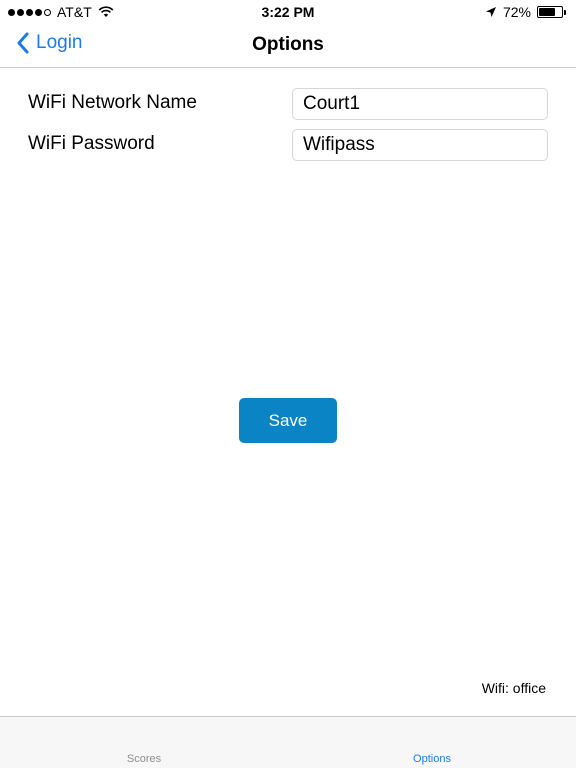 The height and width of the screenshot is (768, 576). I want to click on tab-bar: Scores Options, so click(288, 742).